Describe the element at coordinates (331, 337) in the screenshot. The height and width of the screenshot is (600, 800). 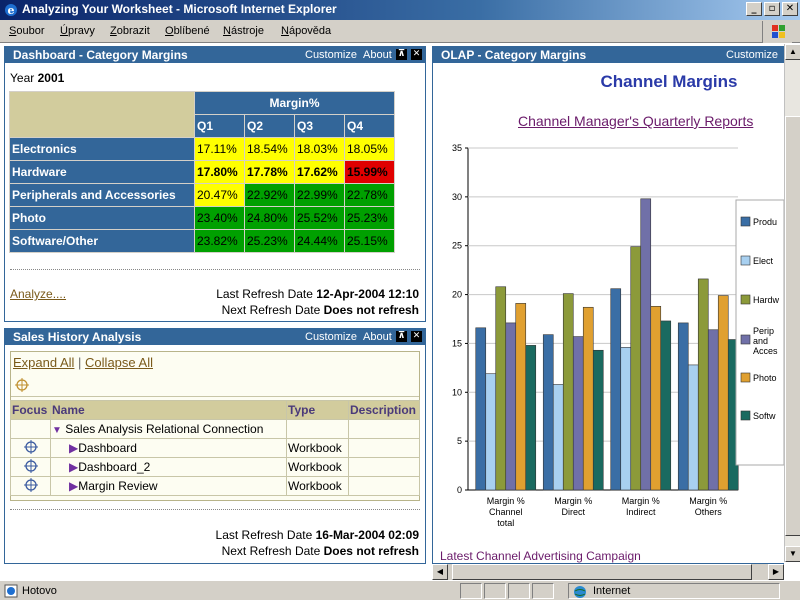
I see `sales-customize-link: Customize` at that location.